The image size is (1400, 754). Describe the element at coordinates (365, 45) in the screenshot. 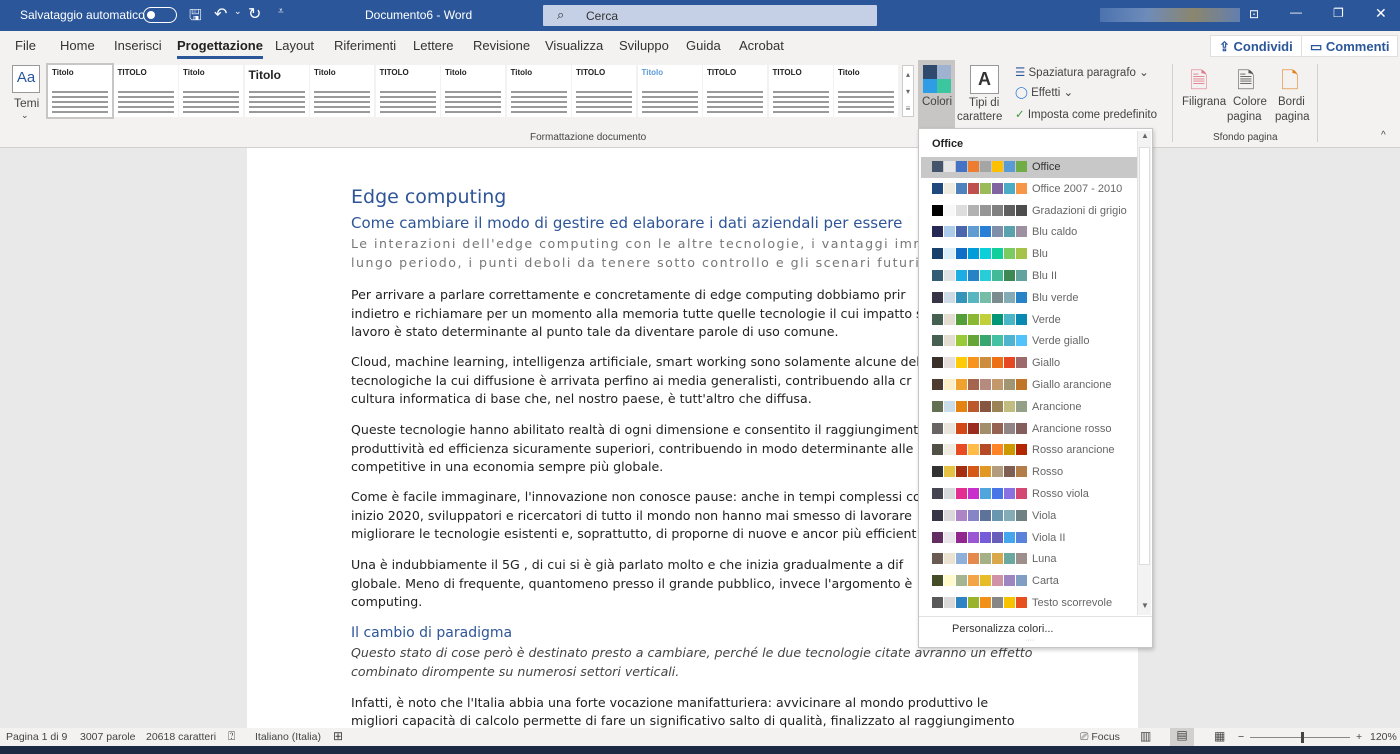

I see `tab-riferimenti: Riferimenti` at that location.